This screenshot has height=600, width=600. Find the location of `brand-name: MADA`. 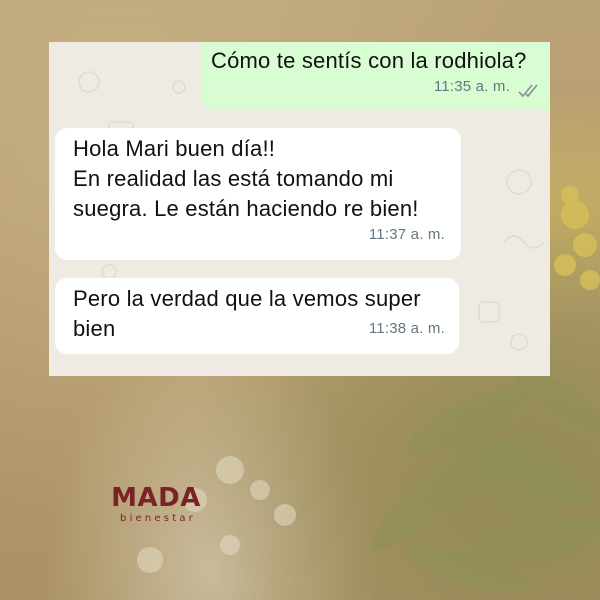

brand-name: MADA is located at coordinates (156, 498).